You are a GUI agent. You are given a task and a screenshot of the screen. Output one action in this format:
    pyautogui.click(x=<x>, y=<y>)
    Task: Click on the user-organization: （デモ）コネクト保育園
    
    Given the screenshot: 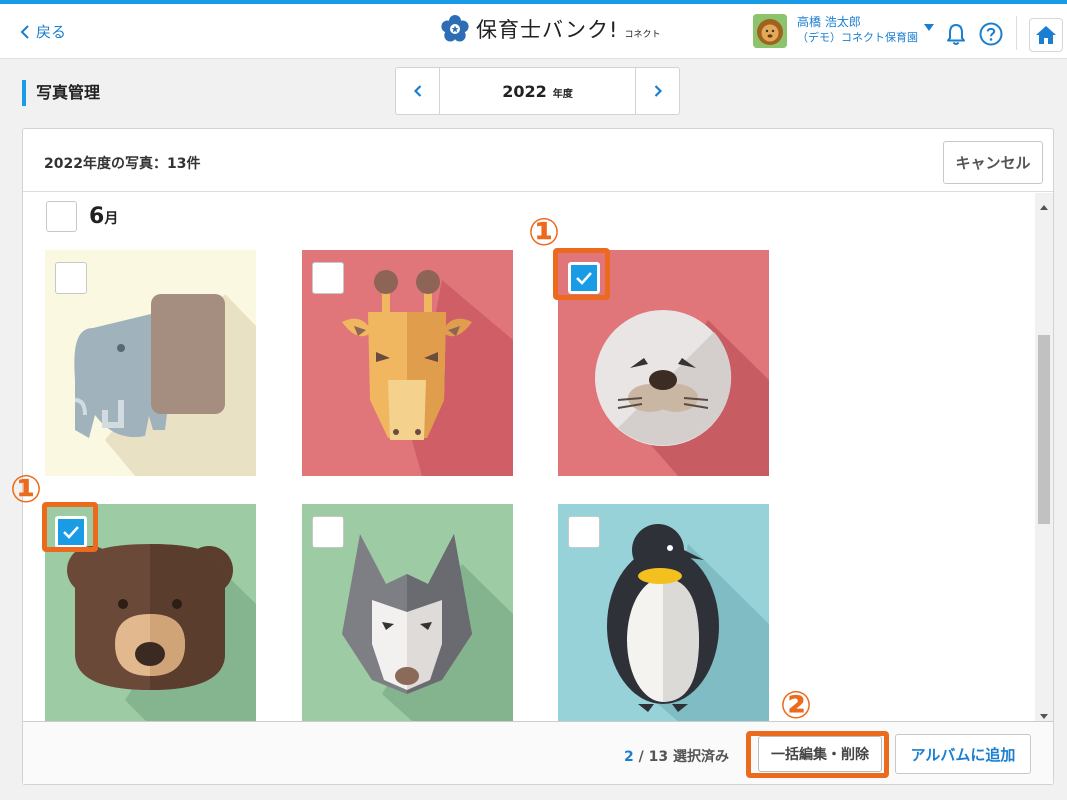 What is the action you would take?
    pyautogui.click(x=857, y=37)
    